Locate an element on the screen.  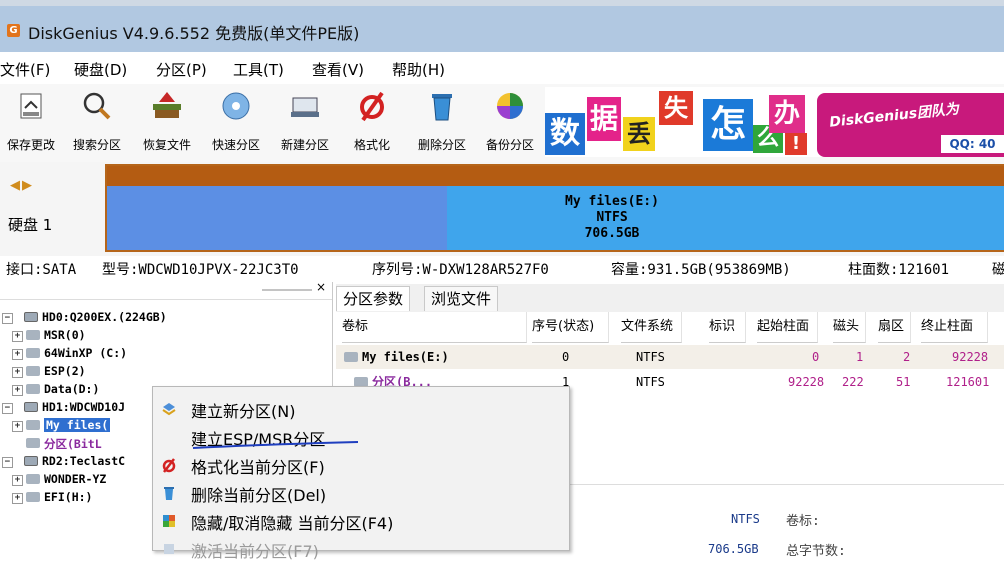
format-icon is located at coordinates (169, 465).